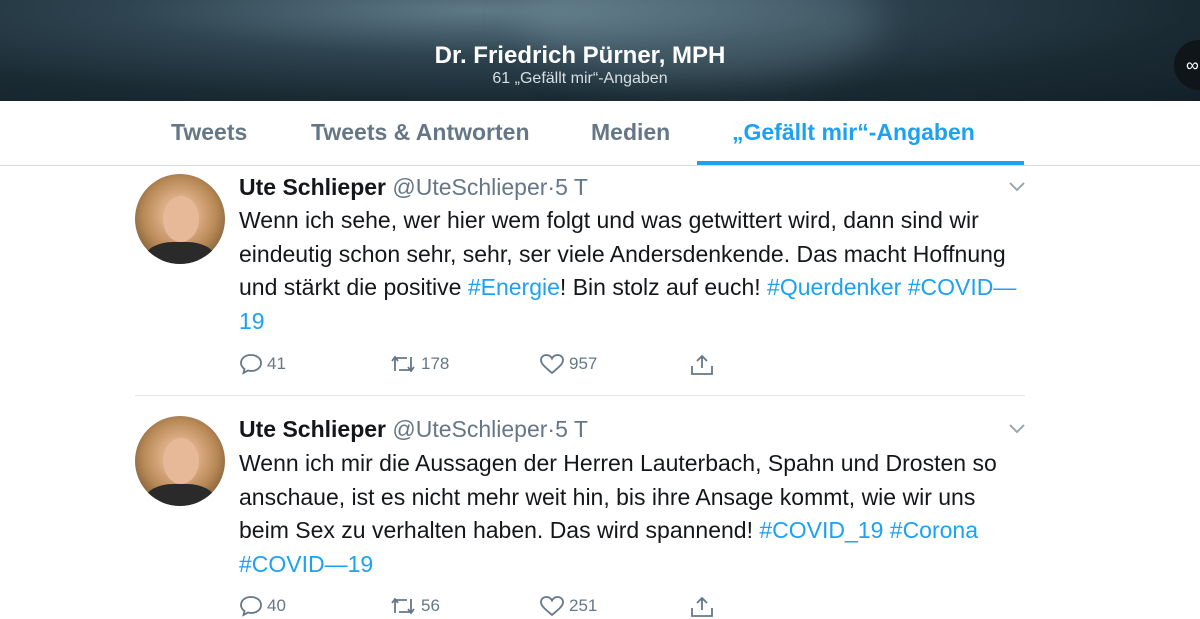 The height and width of the screenshot is (619, 1200). I want to click on tab-tweets-and-replies: Tweets & Antworten, so click(420, 132).